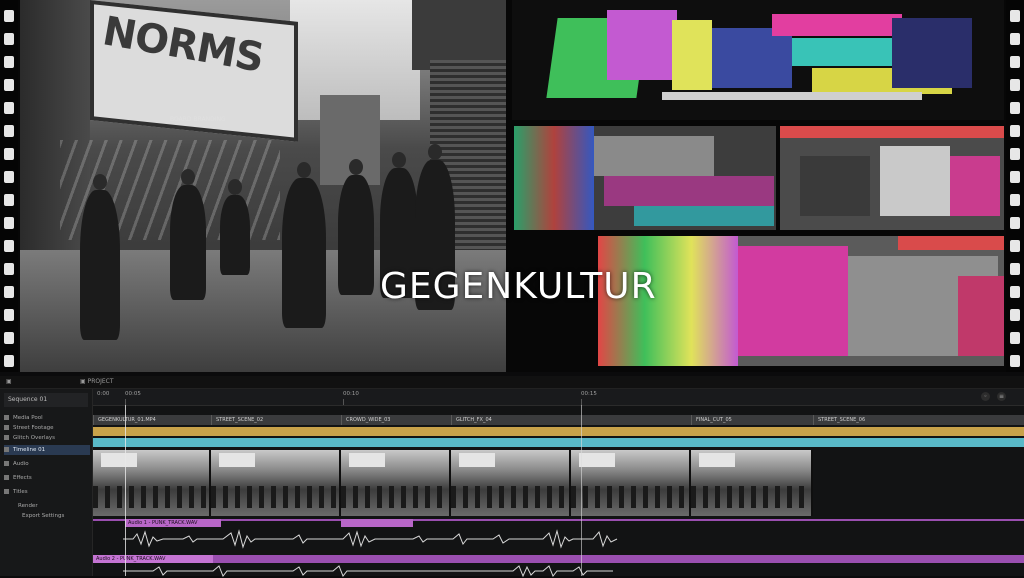  I want to click on glitch-frame-top, so click(758, 60).